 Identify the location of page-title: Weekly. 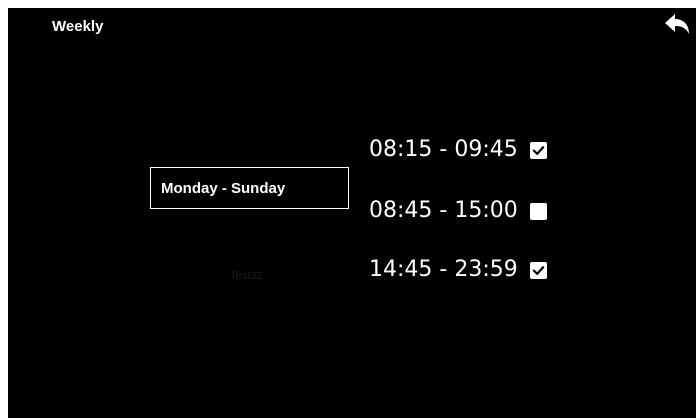
(78, 26).